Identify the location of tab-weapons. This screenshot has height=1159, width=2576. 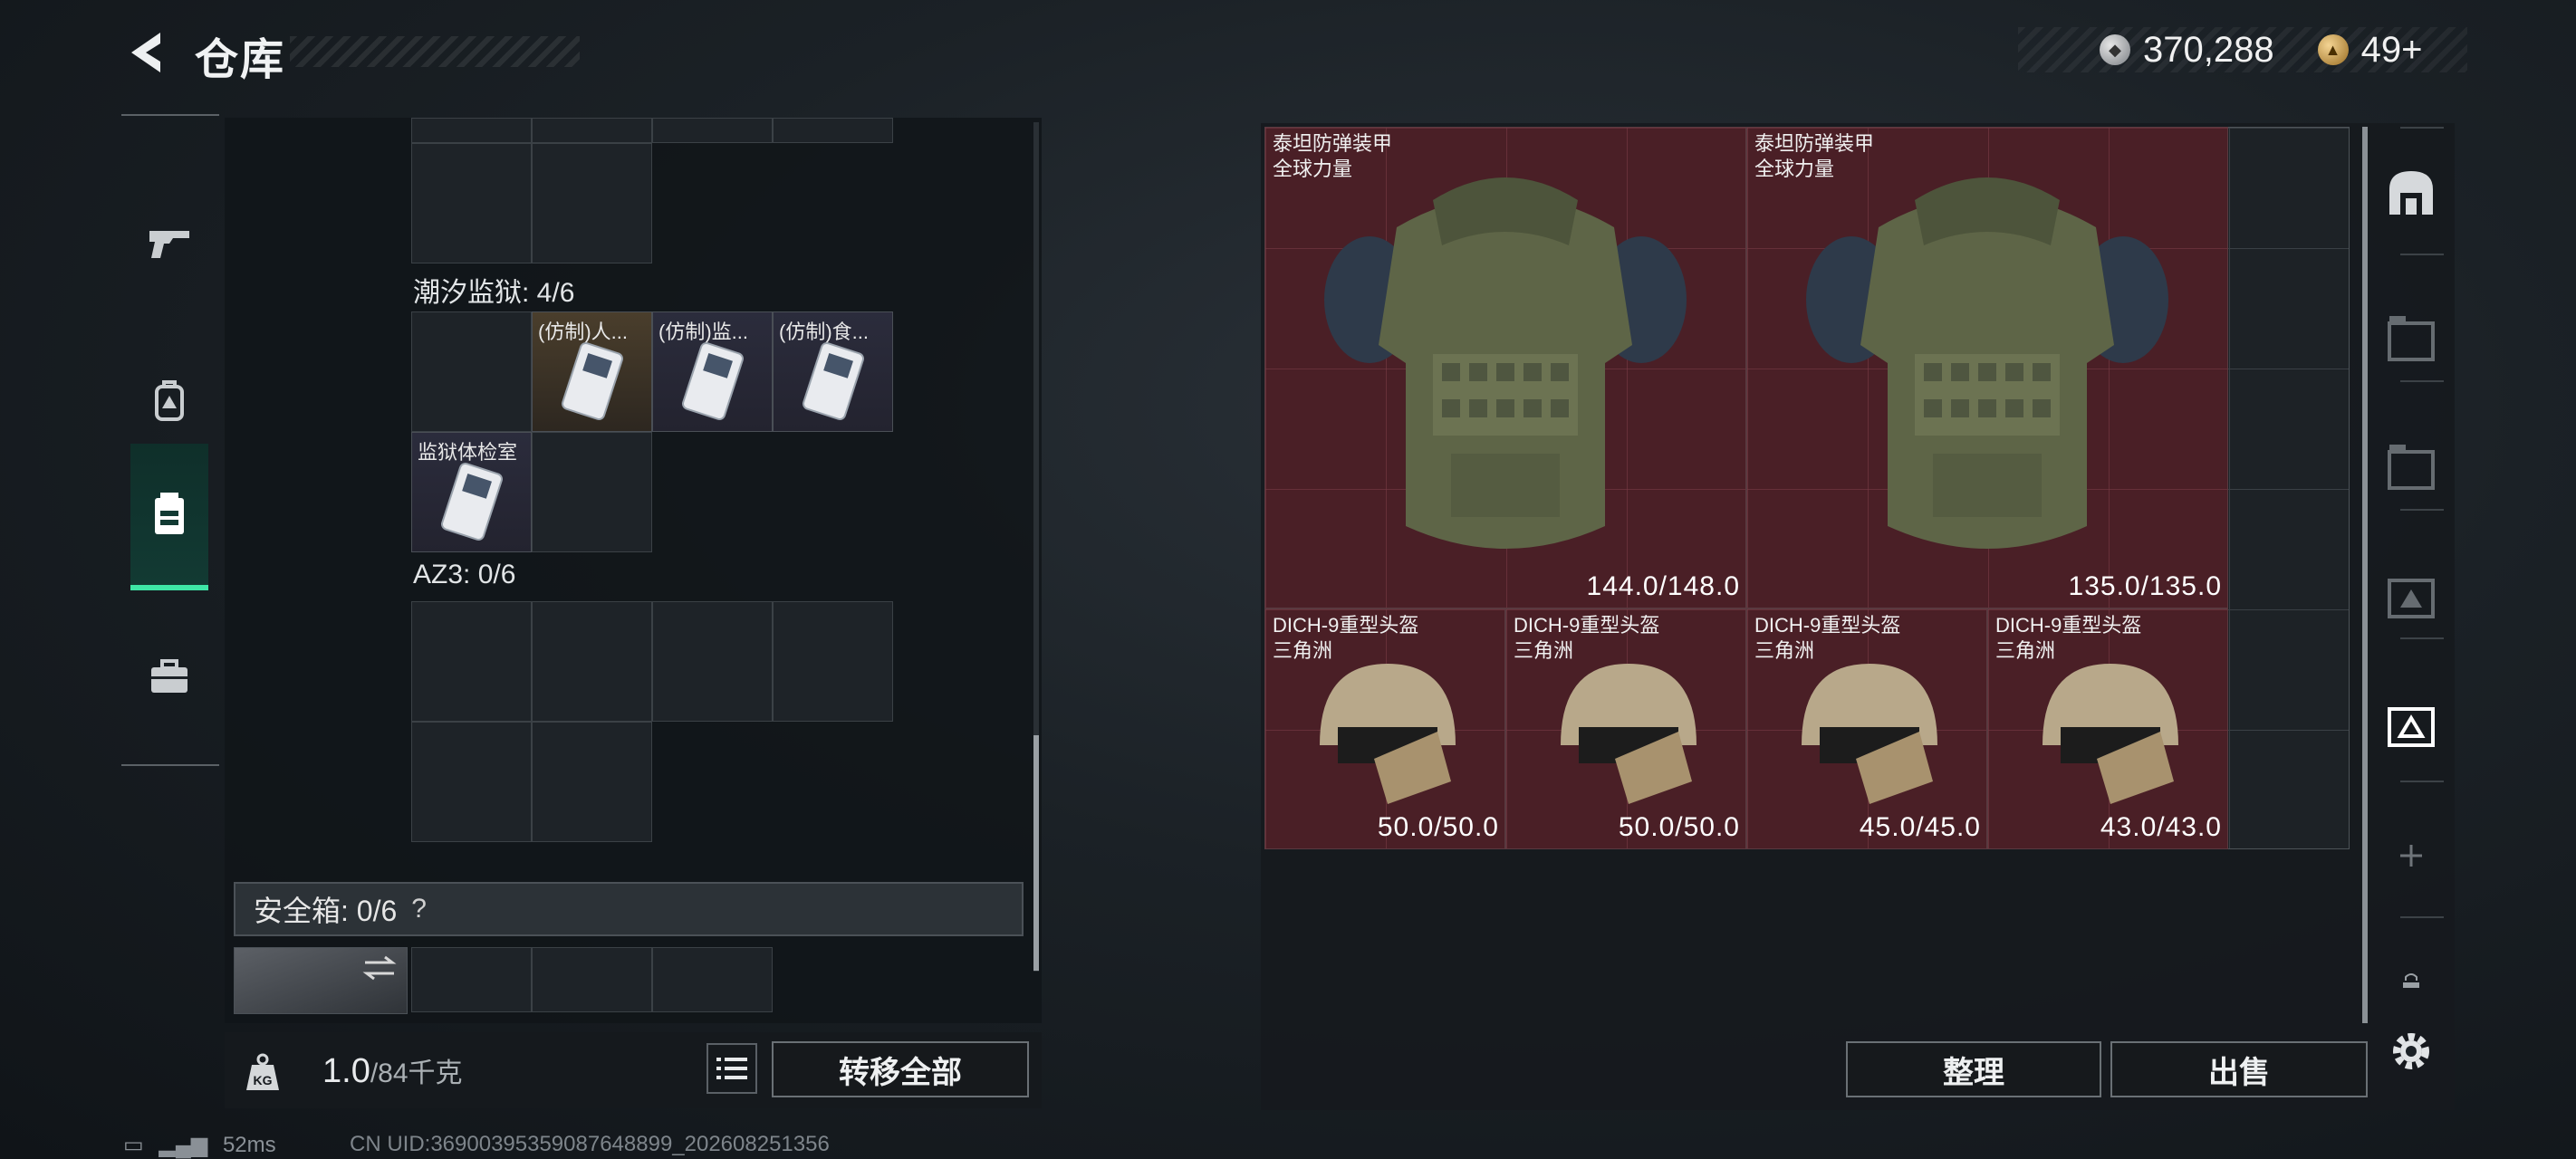
(169, 243).